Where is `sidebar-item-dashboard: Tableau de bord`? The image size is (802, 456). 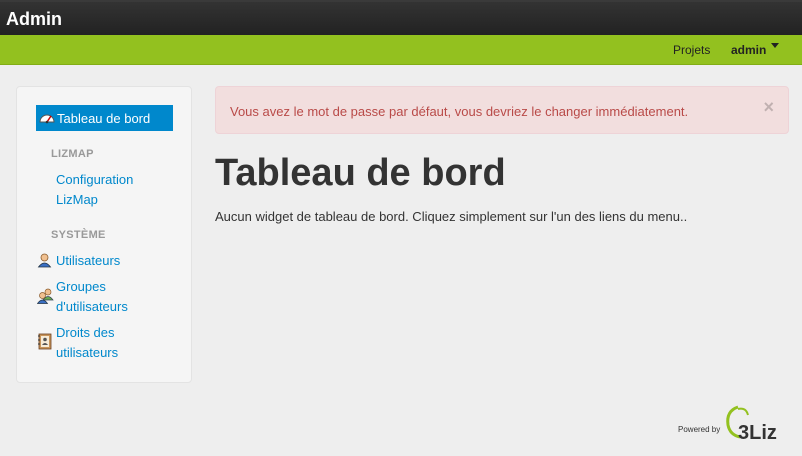 sidebar-item-dashboard: Tableau de bord is located at coordinates (104, 118).